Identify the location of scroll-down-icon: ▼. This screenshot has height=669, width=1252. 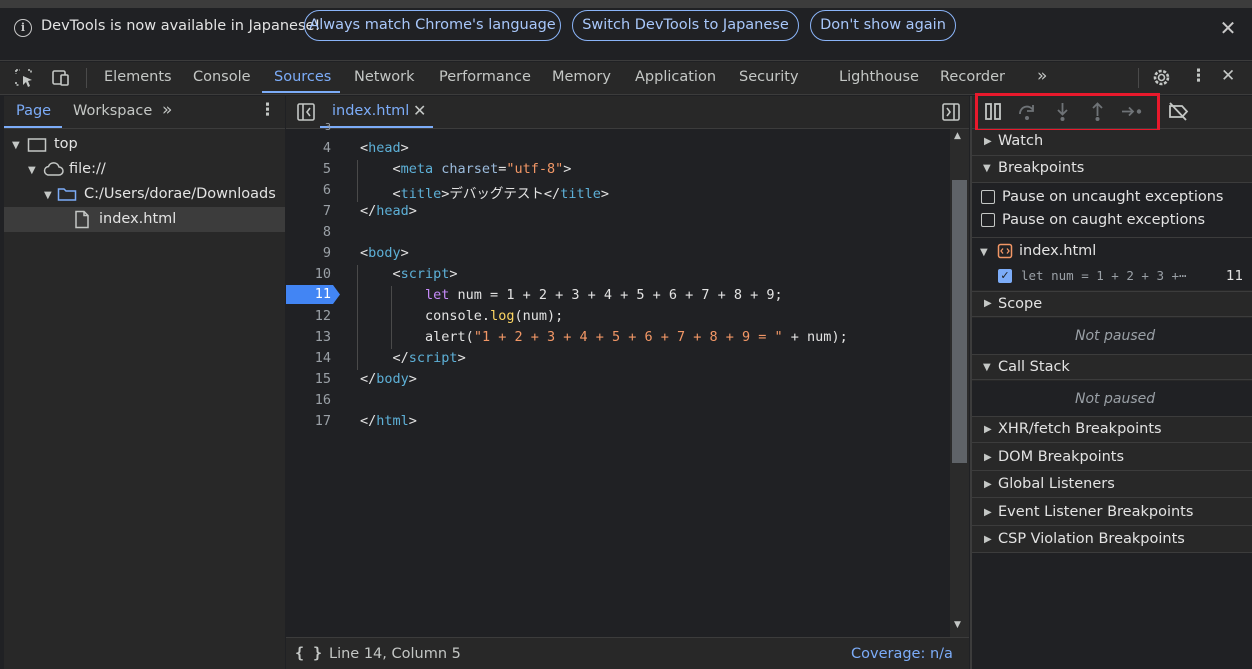
(957, 625).